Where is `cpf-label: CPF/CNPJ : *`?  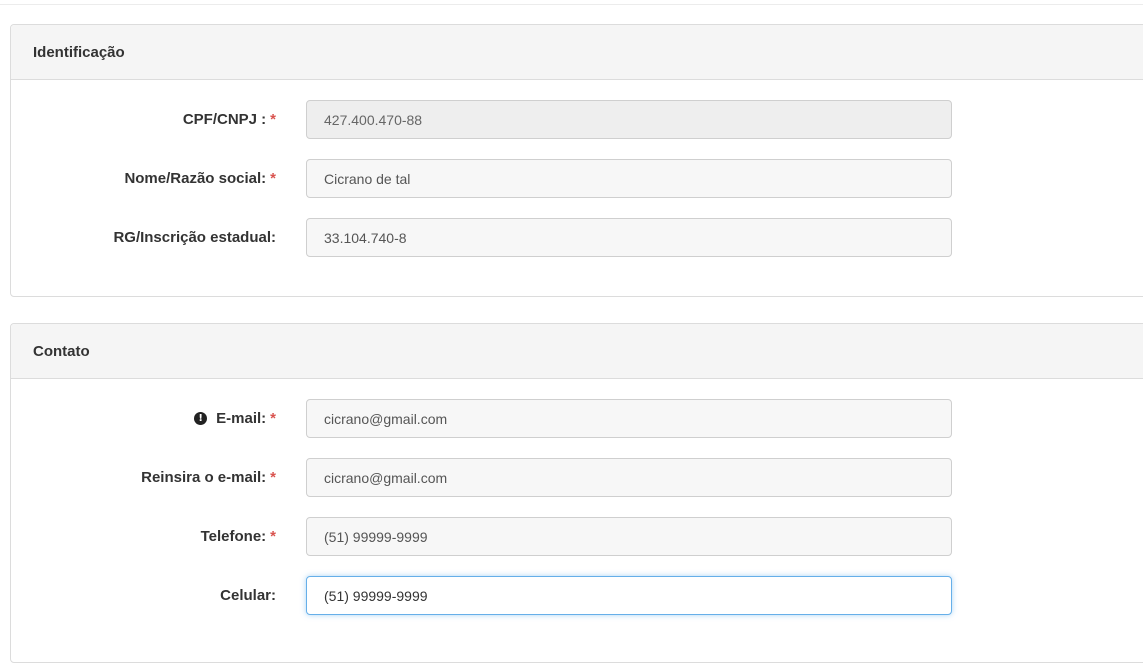
cpf-label: CPF/CNPJ : * is located at coordinates (229, 119).